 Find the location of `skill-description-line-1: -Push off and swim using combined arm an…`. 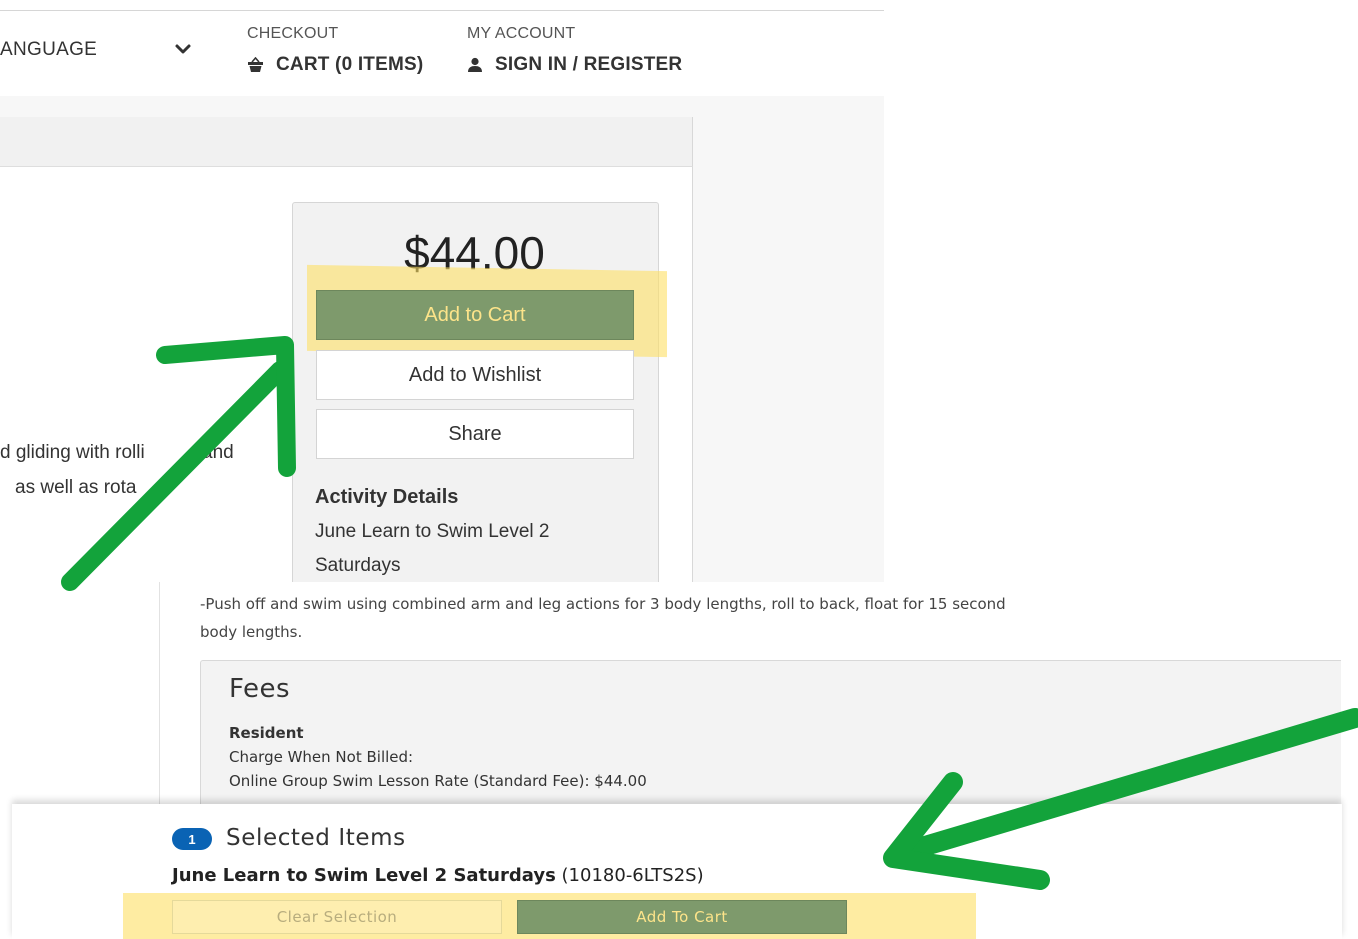

skill-description-line-1: -Push off and swim using combined arm an… is located at coordinates (603, 604).